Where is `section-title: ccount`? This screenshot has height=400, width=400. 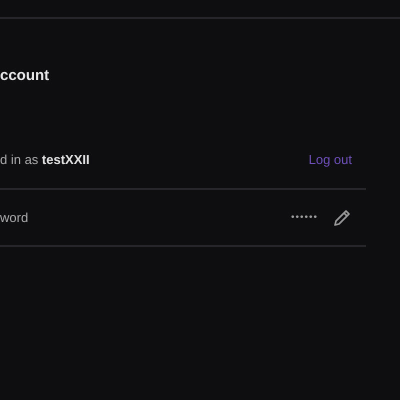
section-title: ccount is located at coordinates (25, 75).